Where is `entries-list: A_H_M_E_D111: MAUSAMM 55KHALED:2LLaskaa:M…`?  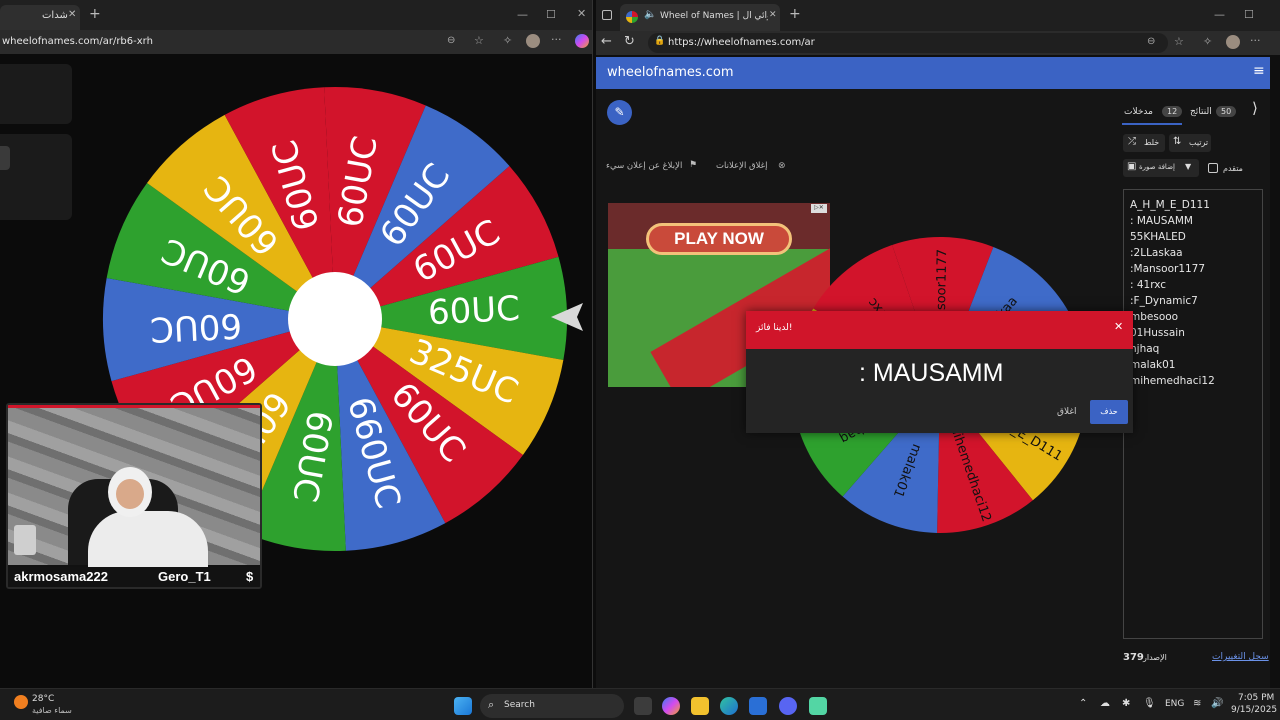
entries-list: A_H_M_E_D111: MAUSAMM 55KHALED:2LLaskaa:M… is located at coordinates (1195, 293).